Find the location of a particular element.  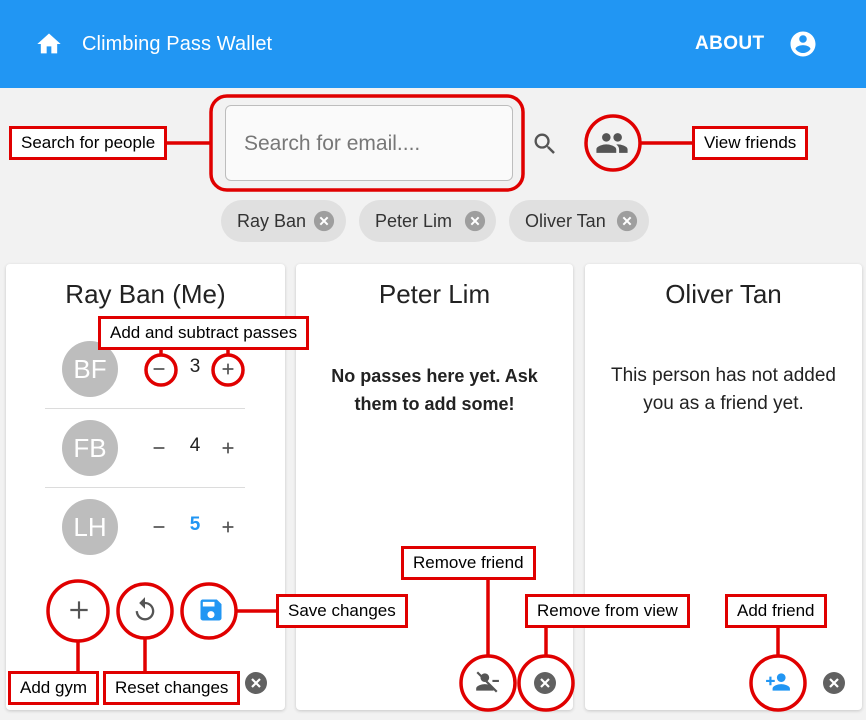

search-field is located at coordinates (369, 143).